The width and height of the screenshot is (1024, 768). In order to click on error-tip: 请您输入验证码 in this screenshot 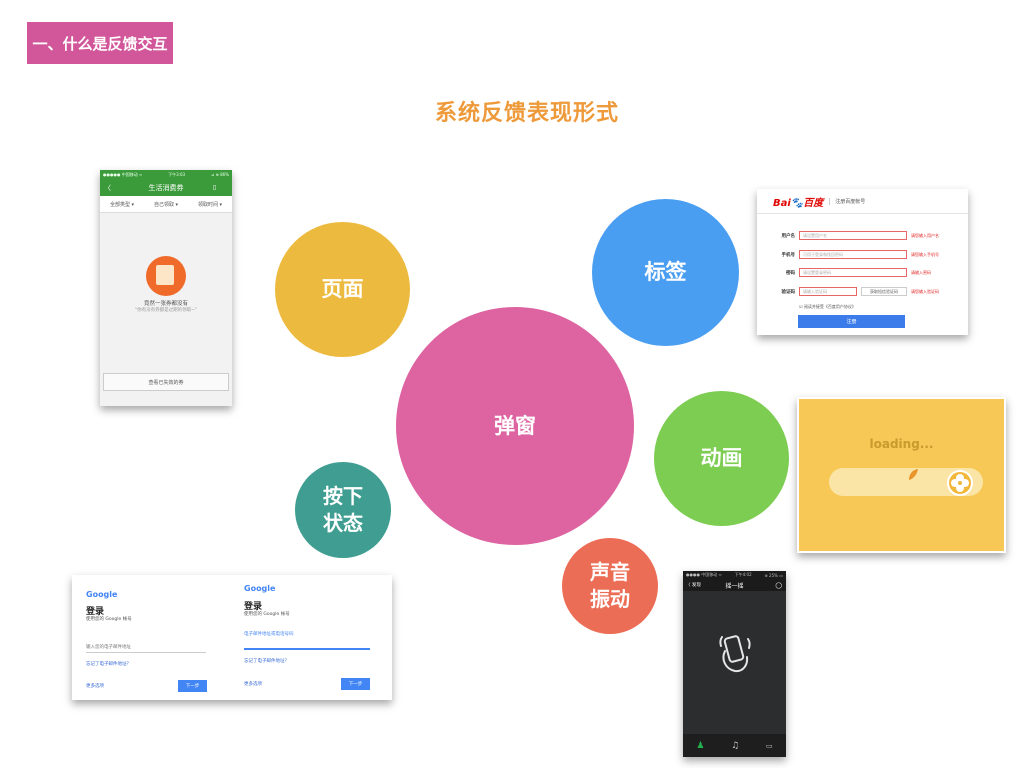, I will do `click(925, 291)`.